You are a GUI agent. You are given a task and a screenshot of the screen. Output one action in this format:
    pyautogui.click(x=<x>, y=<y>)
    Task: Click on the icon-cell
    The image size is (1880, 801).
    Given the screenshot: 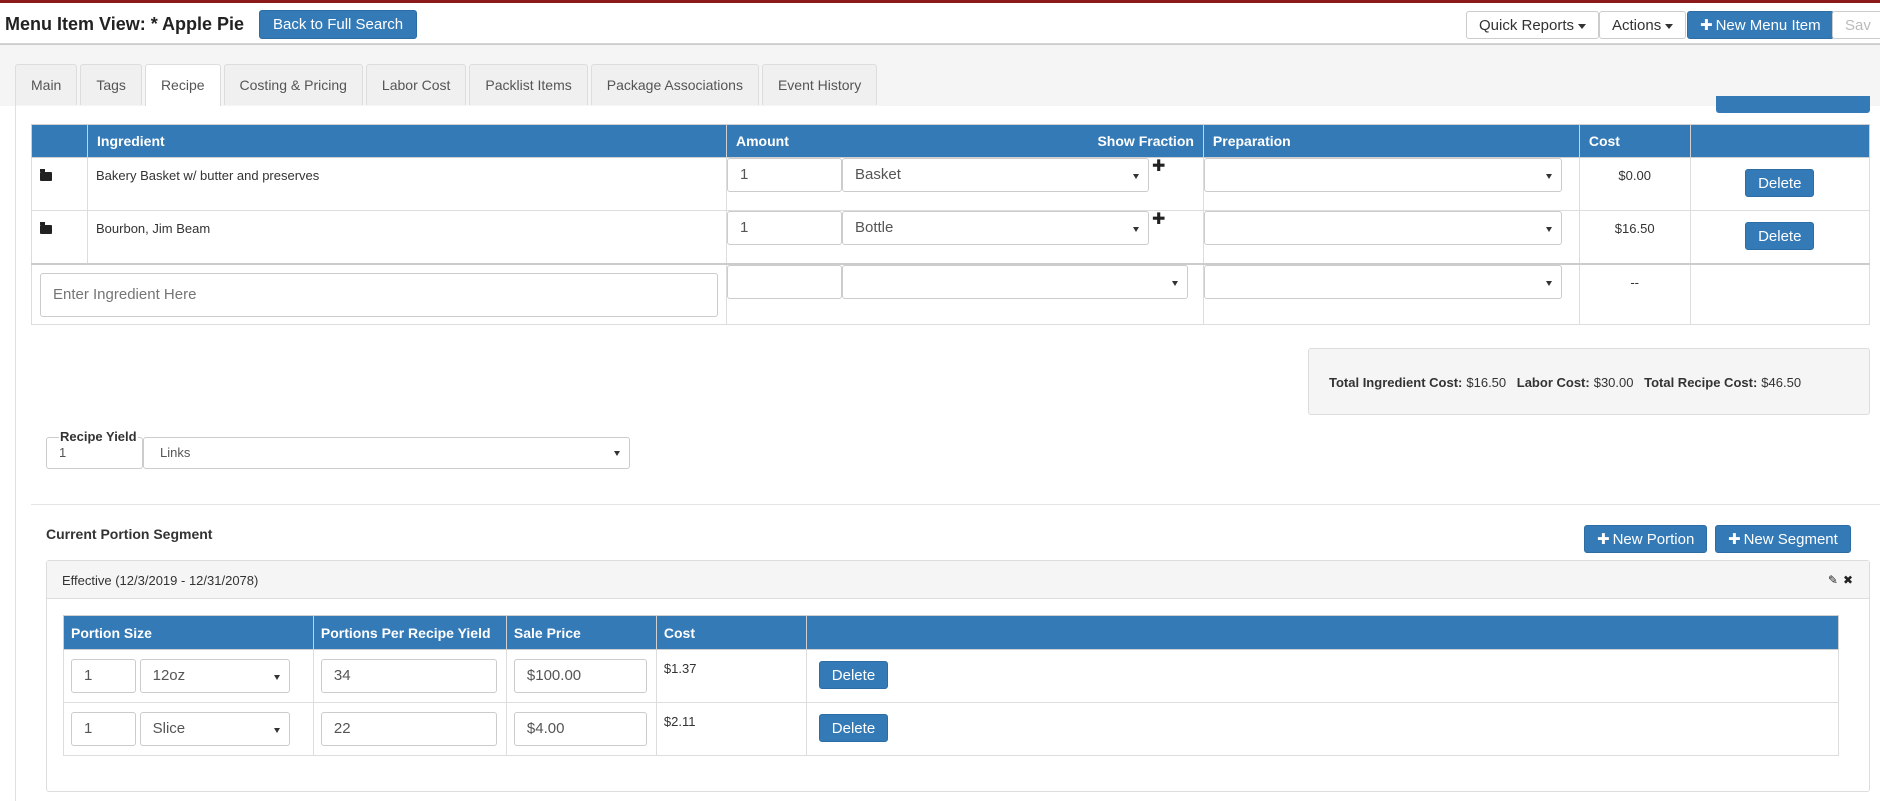 What is the action you would take?
    pyautogui.click(x=59, y=184)
    